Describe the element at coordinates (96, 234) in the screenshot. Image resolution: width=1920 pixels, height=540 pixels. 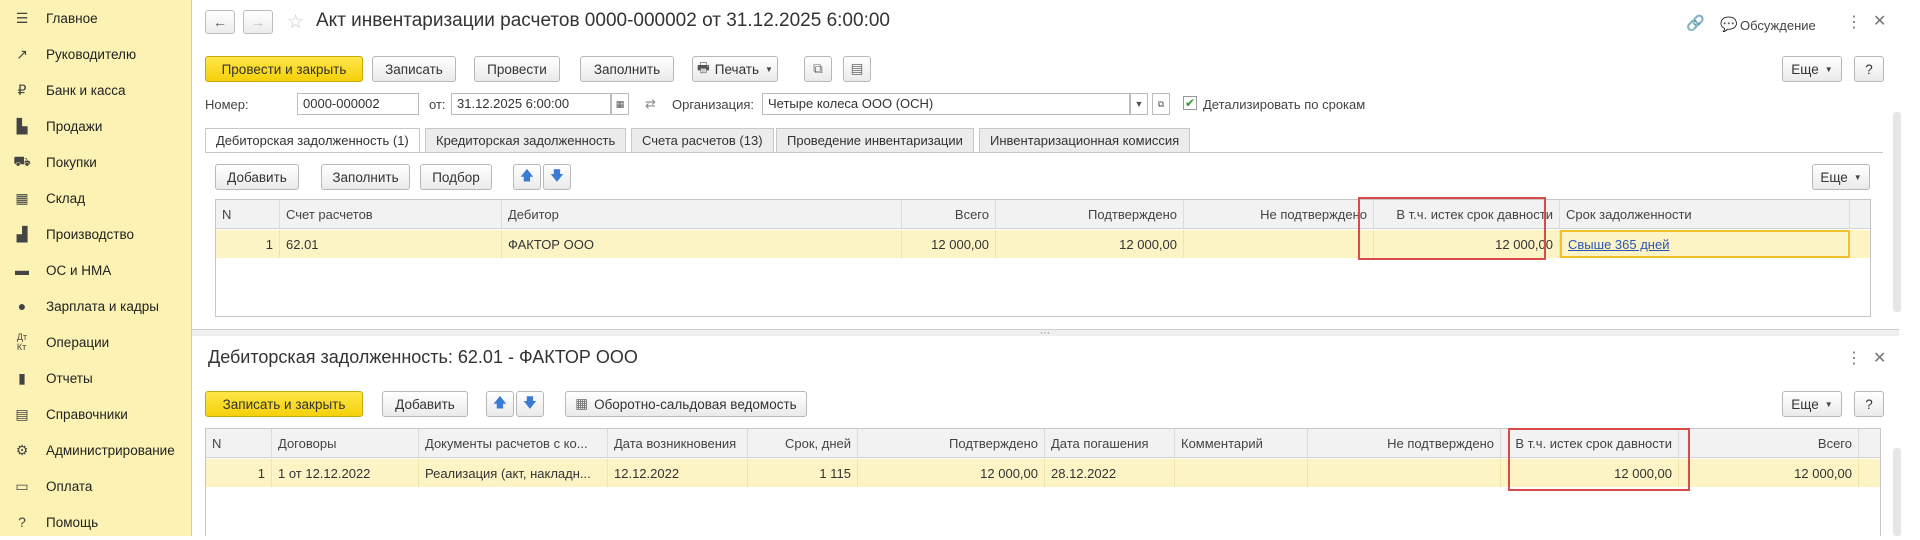
I see `sidebar-item-production: ▟ Производство` at that location.